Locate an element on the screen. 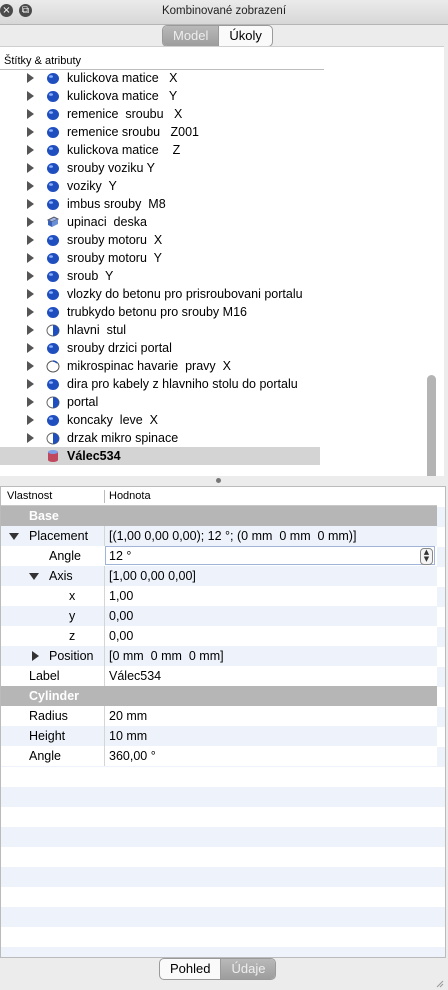  top-tab-bar: Model Úkoly is located at coordinates (217, 36).